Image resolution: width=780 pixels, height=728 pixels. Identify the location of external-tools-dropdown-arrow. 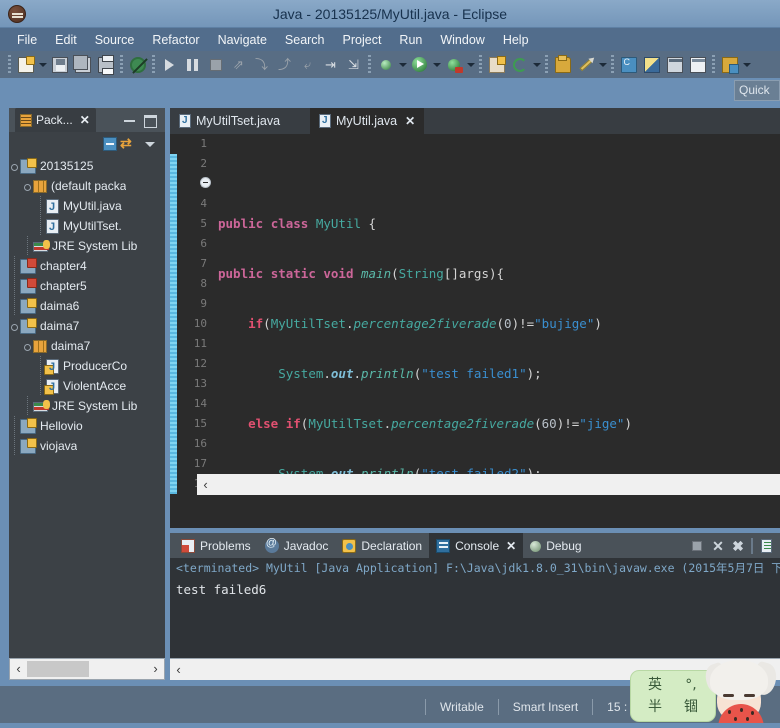
(602, 64).